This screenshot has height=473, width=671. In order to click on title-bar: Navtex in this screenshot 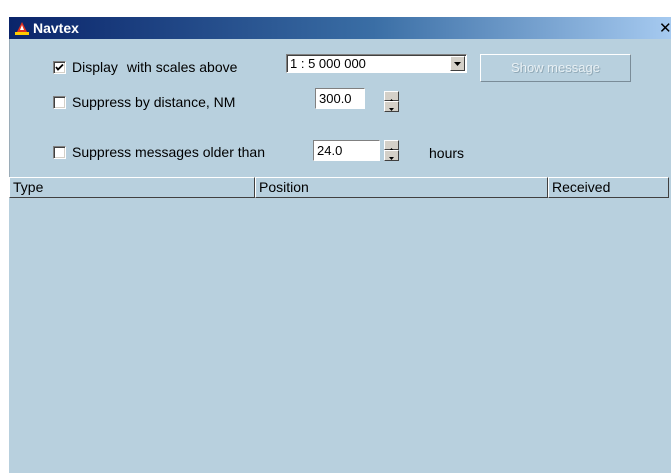, I will do `click(340, 28)`.